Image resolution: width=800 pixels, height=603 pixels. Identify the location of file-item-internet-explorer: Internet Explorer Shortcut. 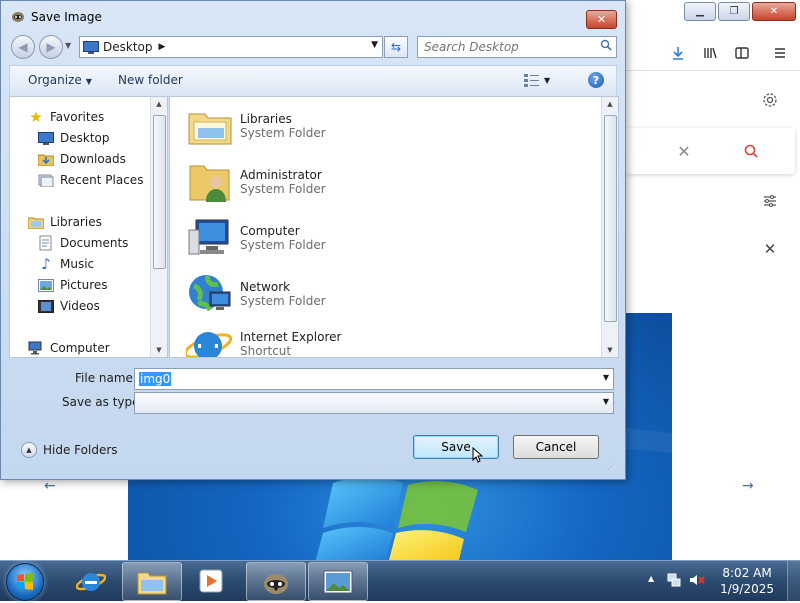
(376, 338).